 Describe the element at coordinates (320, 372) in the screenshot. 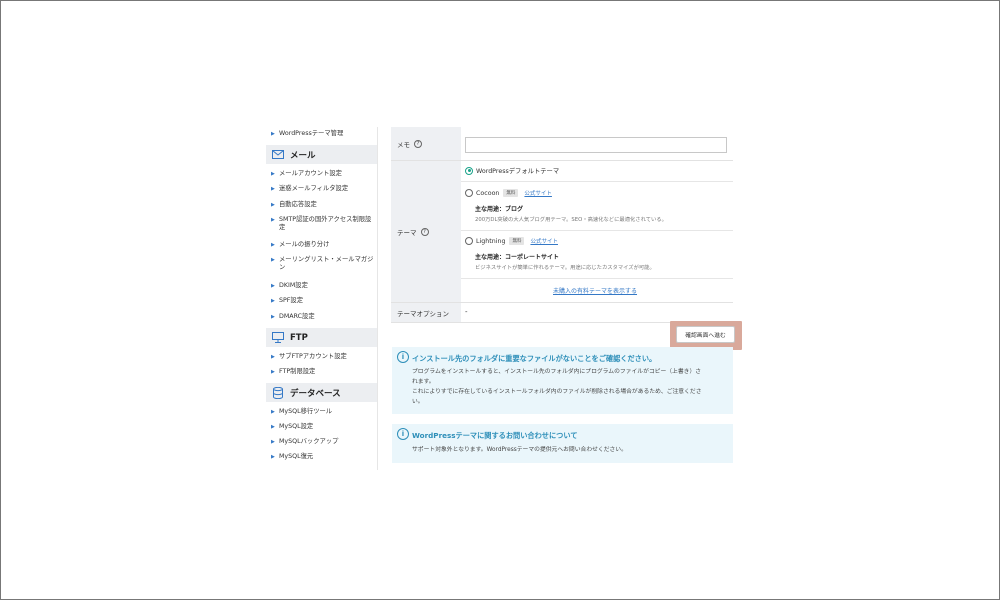

I see `sidebar-item-ftp-restriction: ▶ FTP制限設定` at that location.